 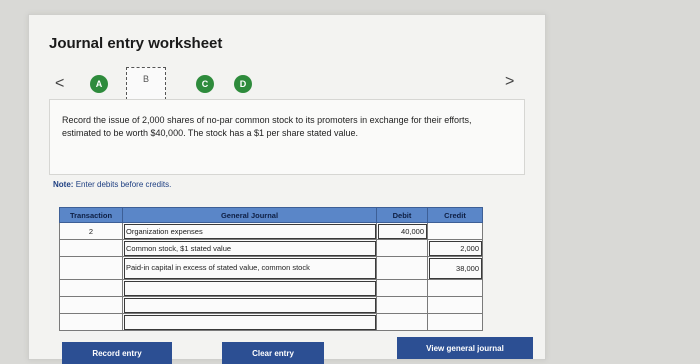 What do you see at coordinates (249, 248) in the screenshot?
I see `account-cell: Common stock, $1 stated value` at bounding box center [249, 248].